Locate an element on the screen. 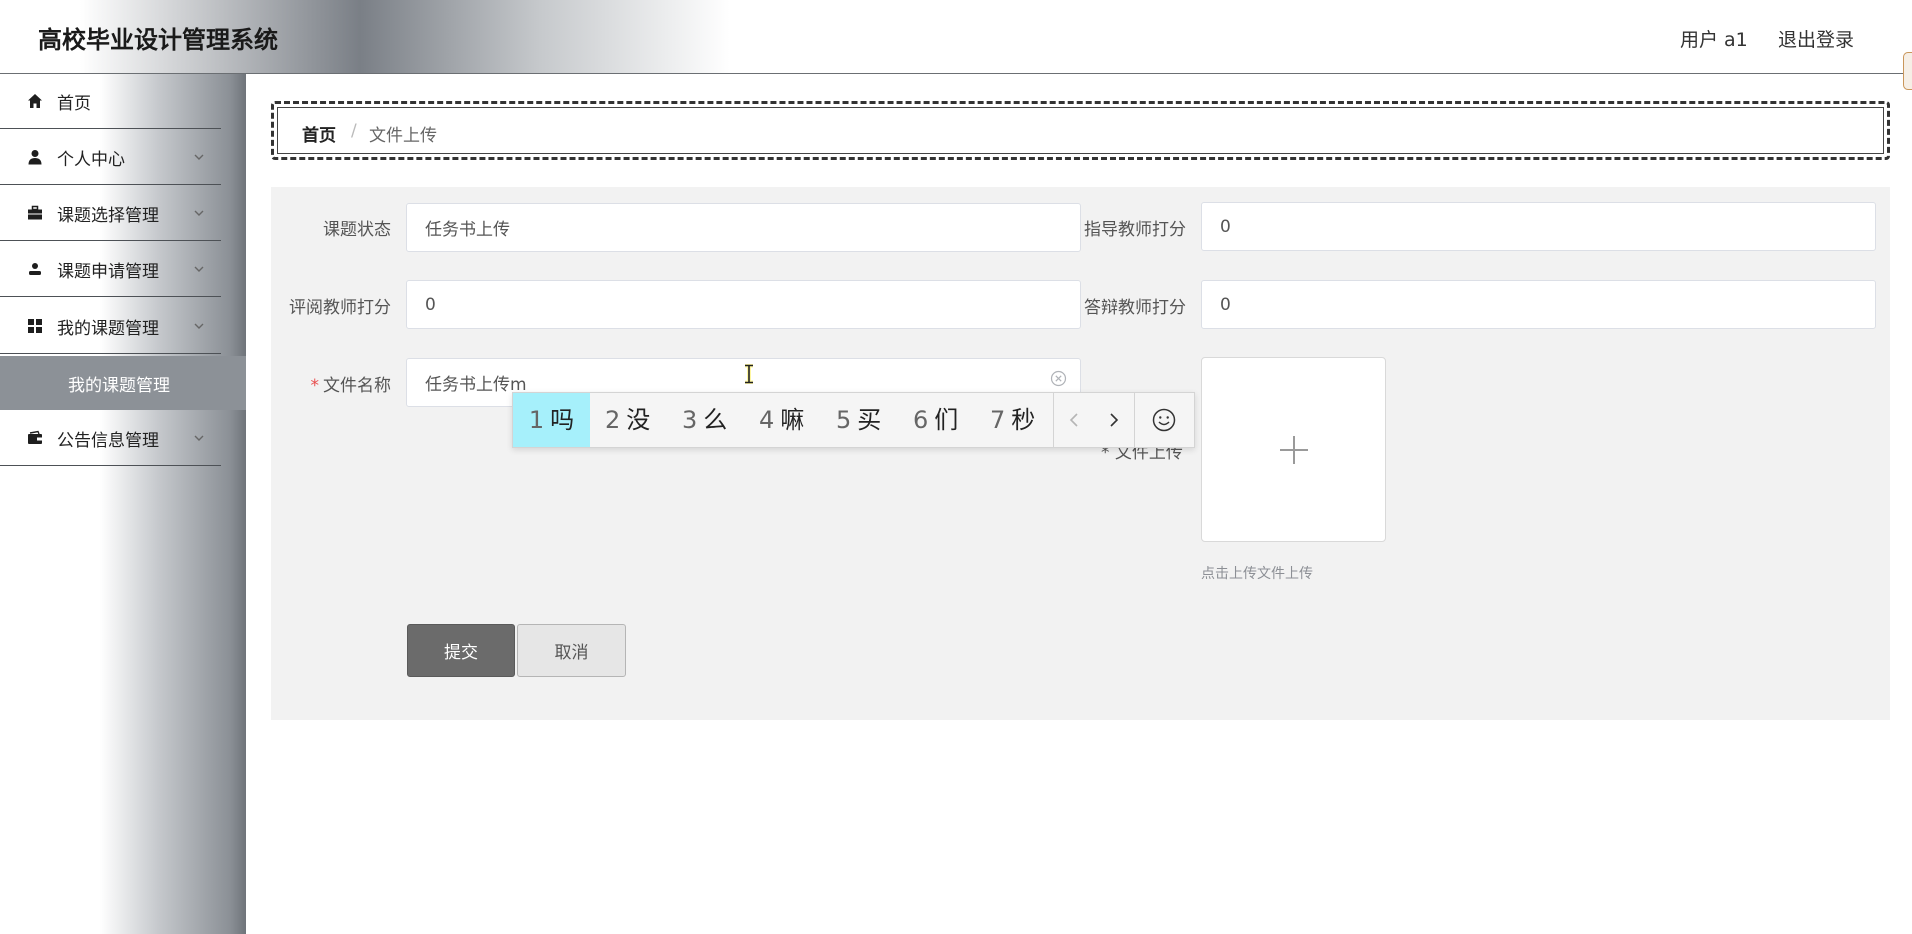 The height and width of the screenshot is (934, 1912). submit-button: 提交 is located at coordinates (461, 650).